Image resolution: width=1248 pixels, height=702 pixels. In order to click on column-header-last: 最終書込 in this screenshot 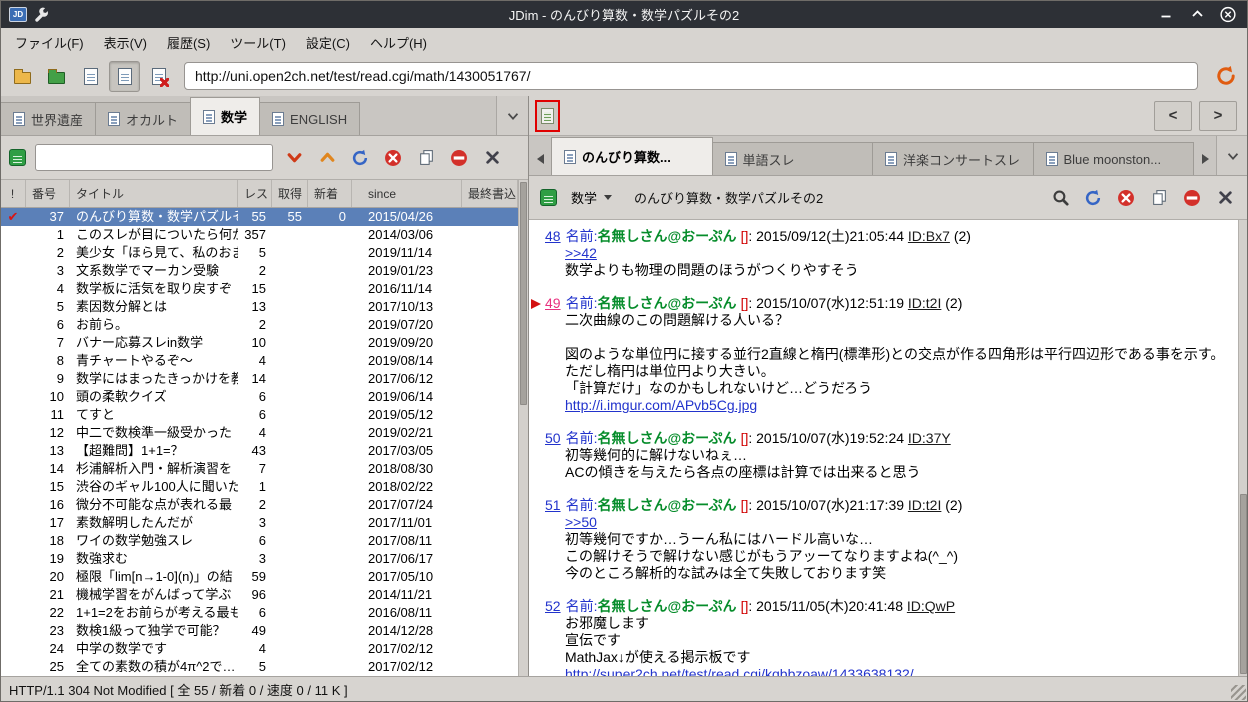, I will do `click(490, 193)`.